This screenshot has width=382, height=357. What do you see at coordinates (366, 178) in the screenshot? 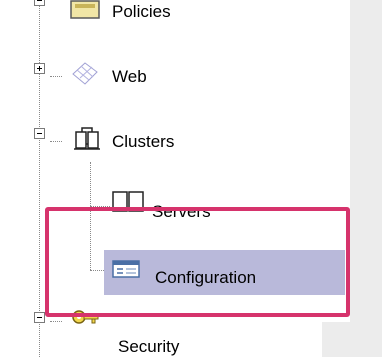
I see `panel-background` at bounding box center [366, 178].